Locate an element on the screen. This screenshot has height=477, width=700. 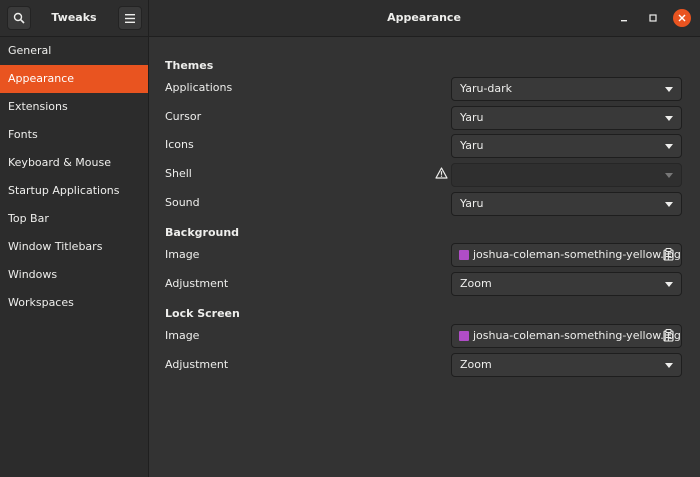
sound-theme-value: Yaru is located at coordinates (472, 203).